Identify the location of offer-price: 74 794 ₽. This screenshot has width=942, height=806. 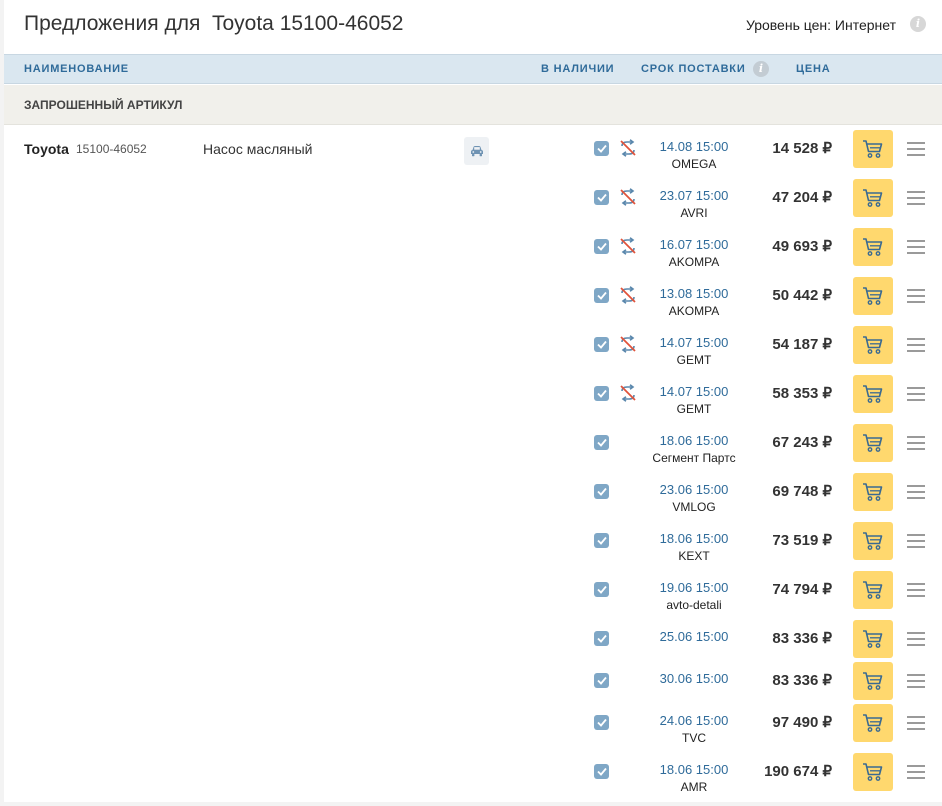
(802, 589).